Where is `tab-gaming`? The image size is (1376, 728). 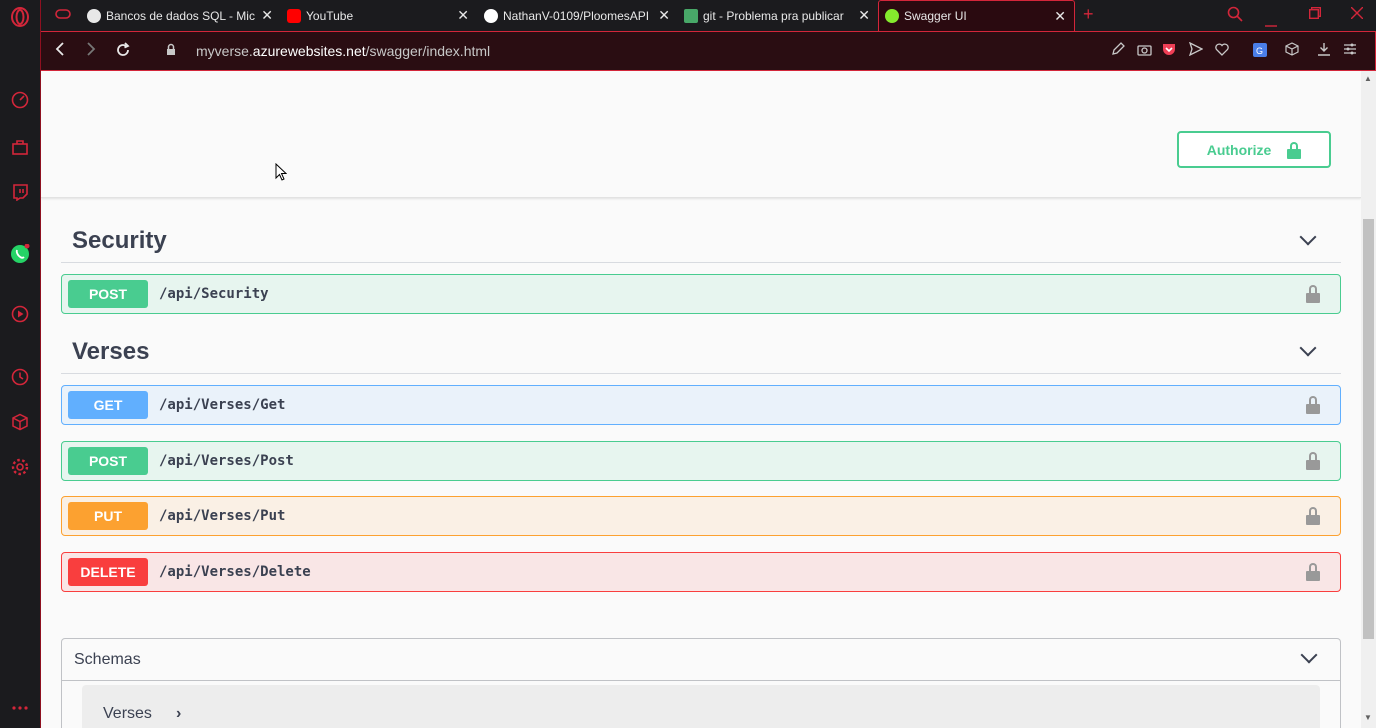 tab-gaming is located at coordinates (64, 15).